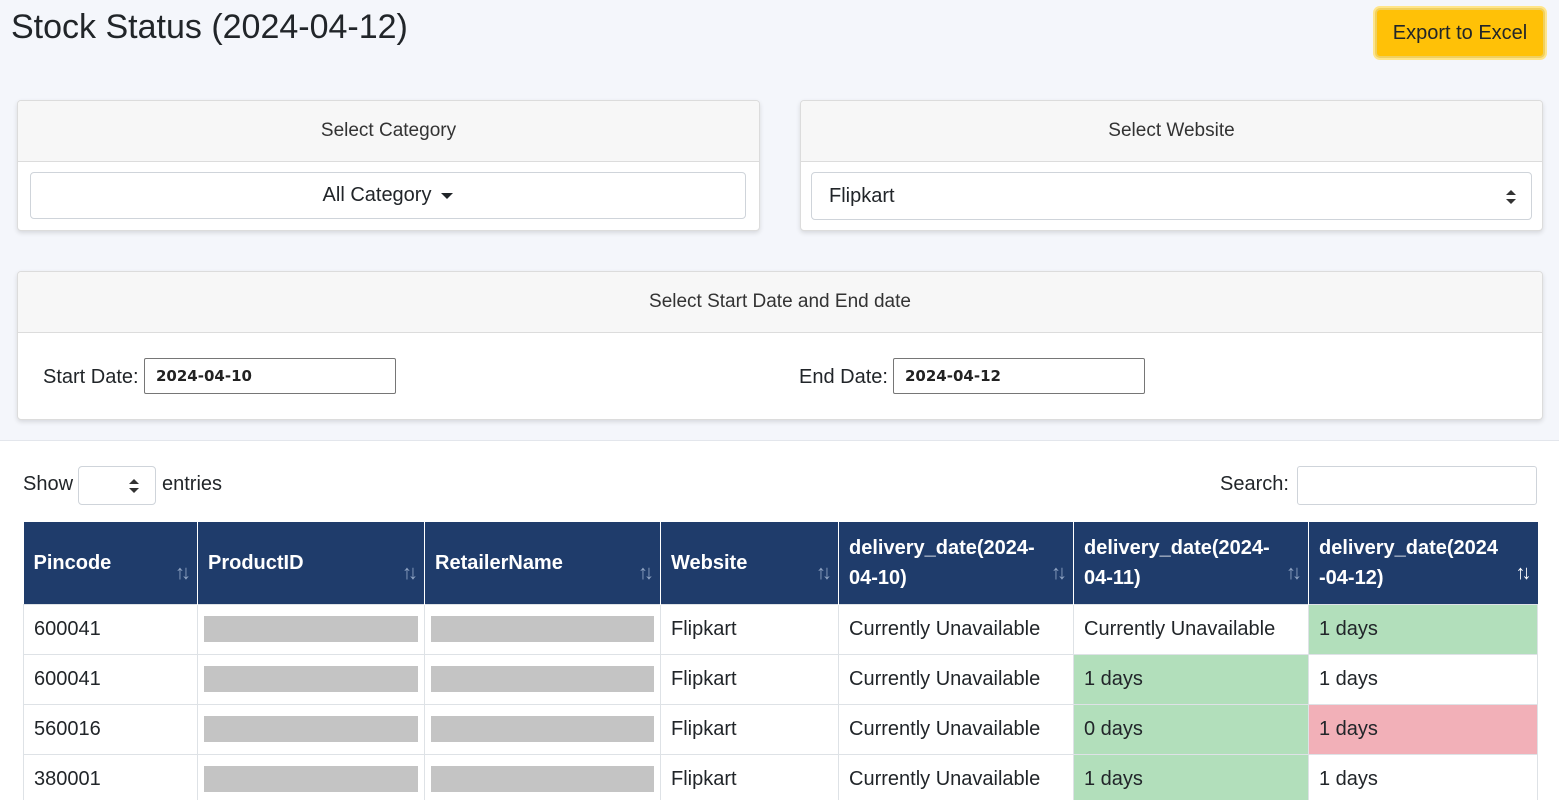 The image size is (1559, 800). Describe the element at coordinates (862, 195) in the screenshot. I see `website-selected: Flipkart` at that location.